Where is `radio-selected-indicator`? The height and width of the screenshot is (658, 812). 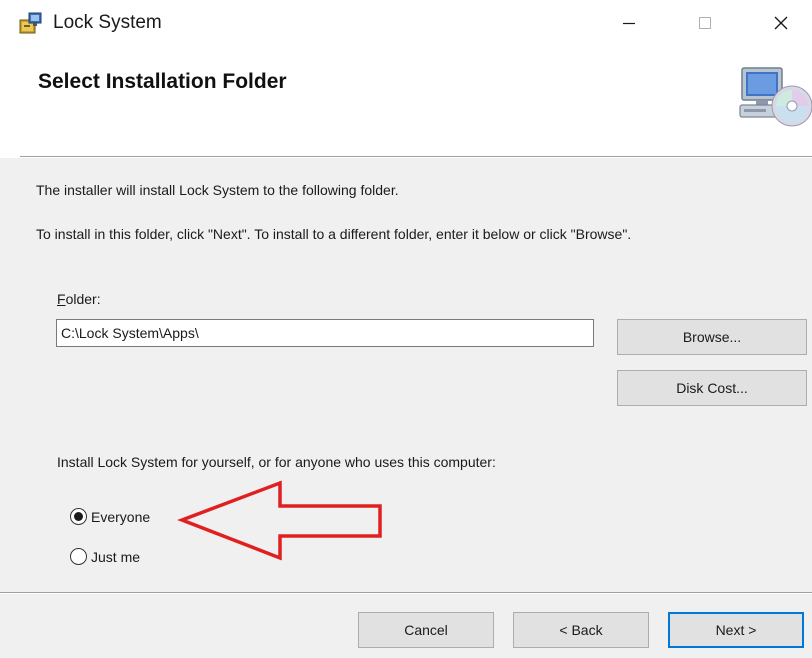
radio-selected-indicator is located at coordinates (78, 516).